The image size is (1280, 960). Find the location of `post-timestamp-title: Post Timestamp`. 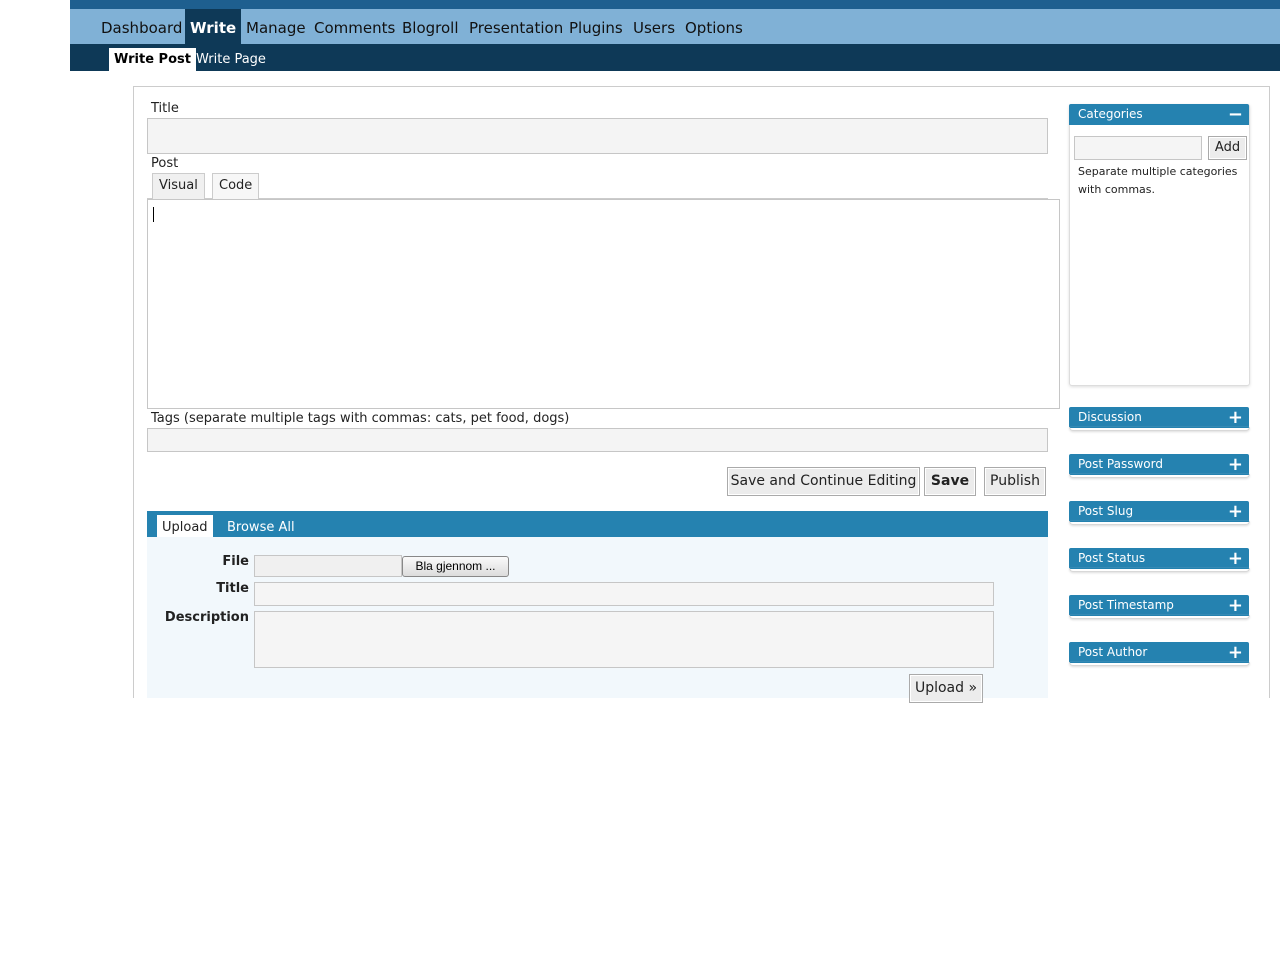

post-timestamp-title: Post Timestamp is located at coordinates (1126, 605).